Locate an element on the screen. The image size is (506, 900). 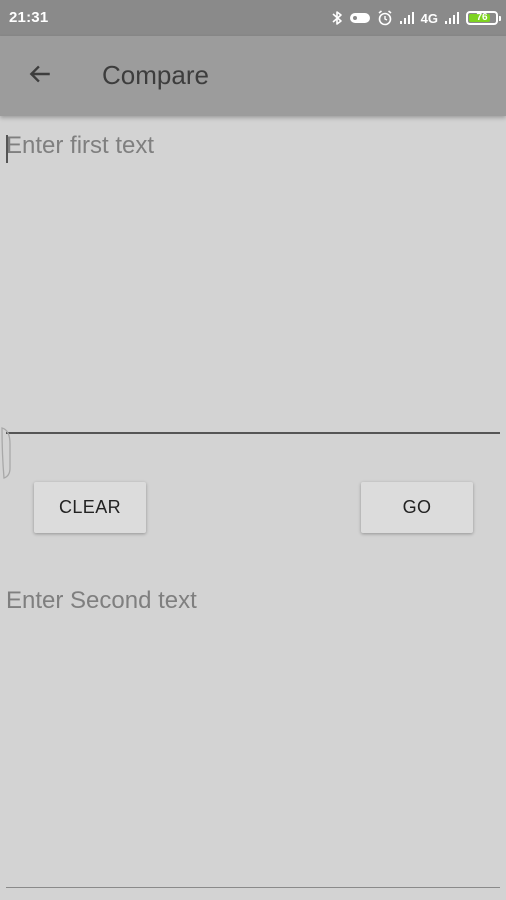
status-bar: 21:31 4G 76 is located at coordinates (253, 18).